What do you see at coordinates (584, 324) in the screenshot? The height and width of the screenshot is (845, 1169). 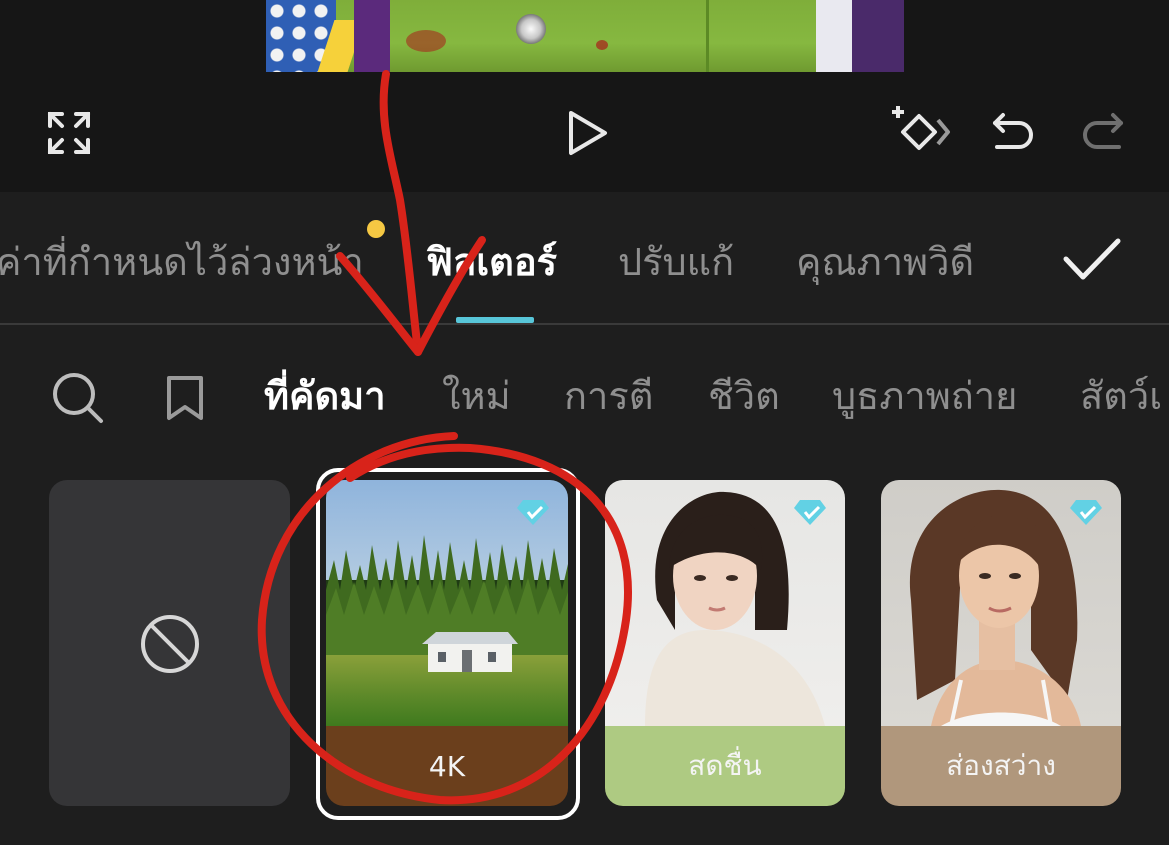 I see `divider` at bounding box center [584, 324].